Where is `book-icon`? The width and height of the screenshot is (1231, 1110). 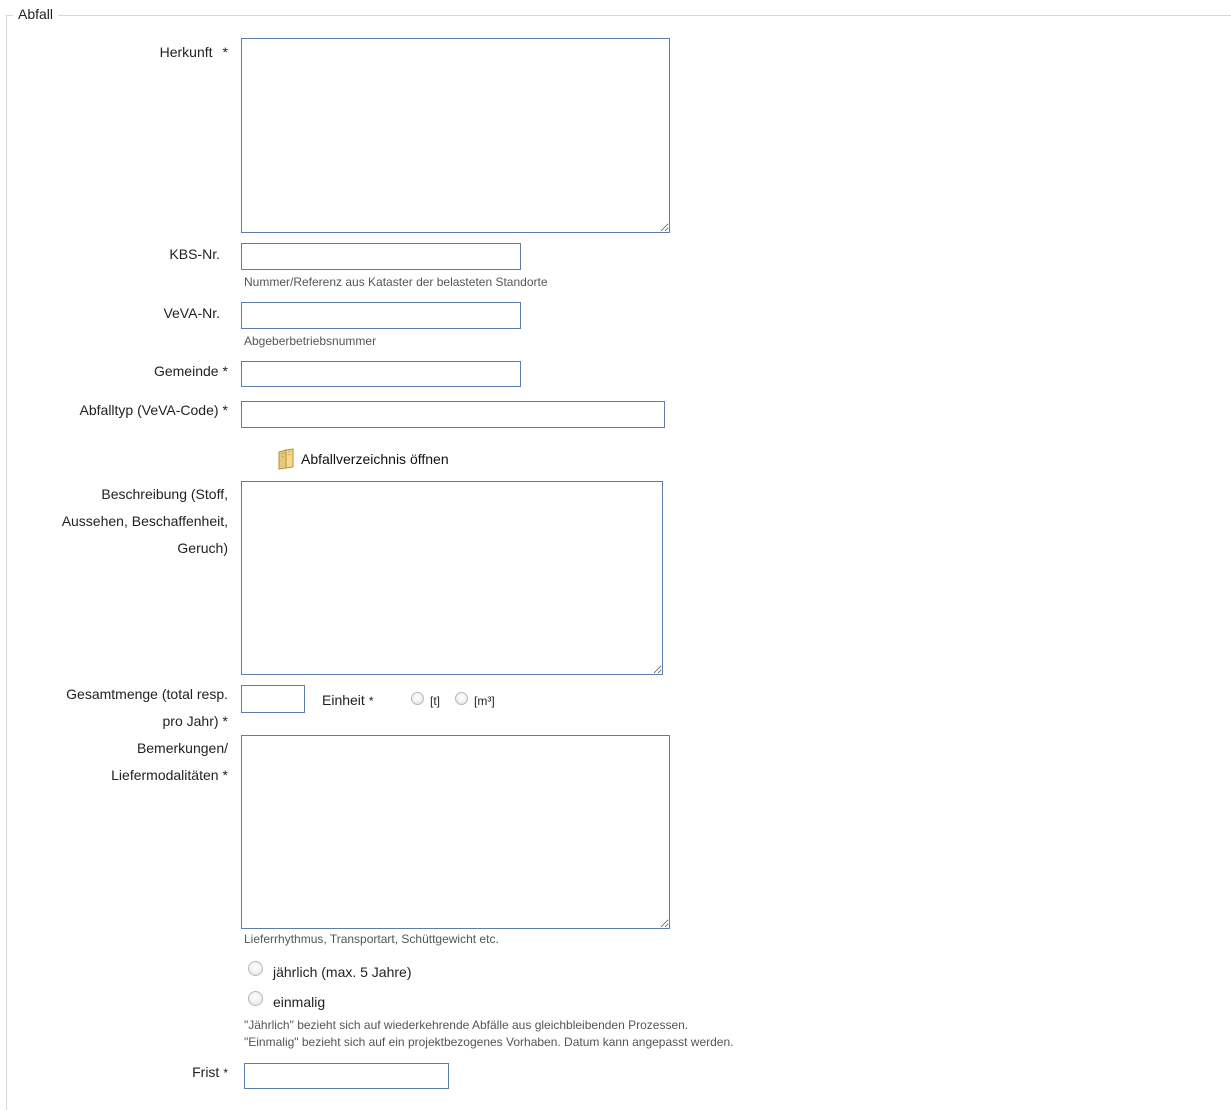
book-icon is located at coordinates (286, 459).